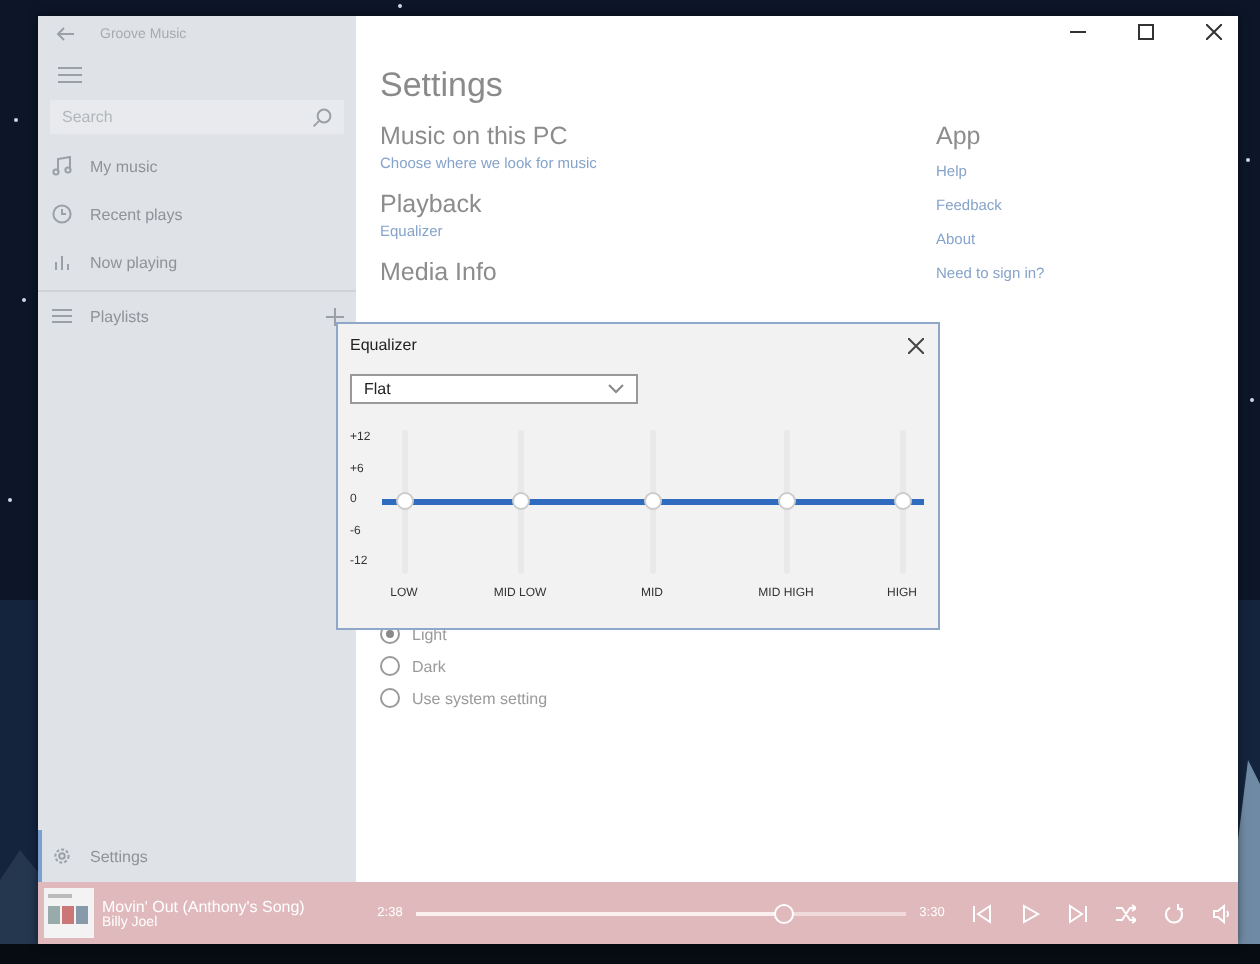  What do you see at coordinates (197, 262) in the screenshot?
I see `nav-item: Now playing` at bounding box center [197, 262].